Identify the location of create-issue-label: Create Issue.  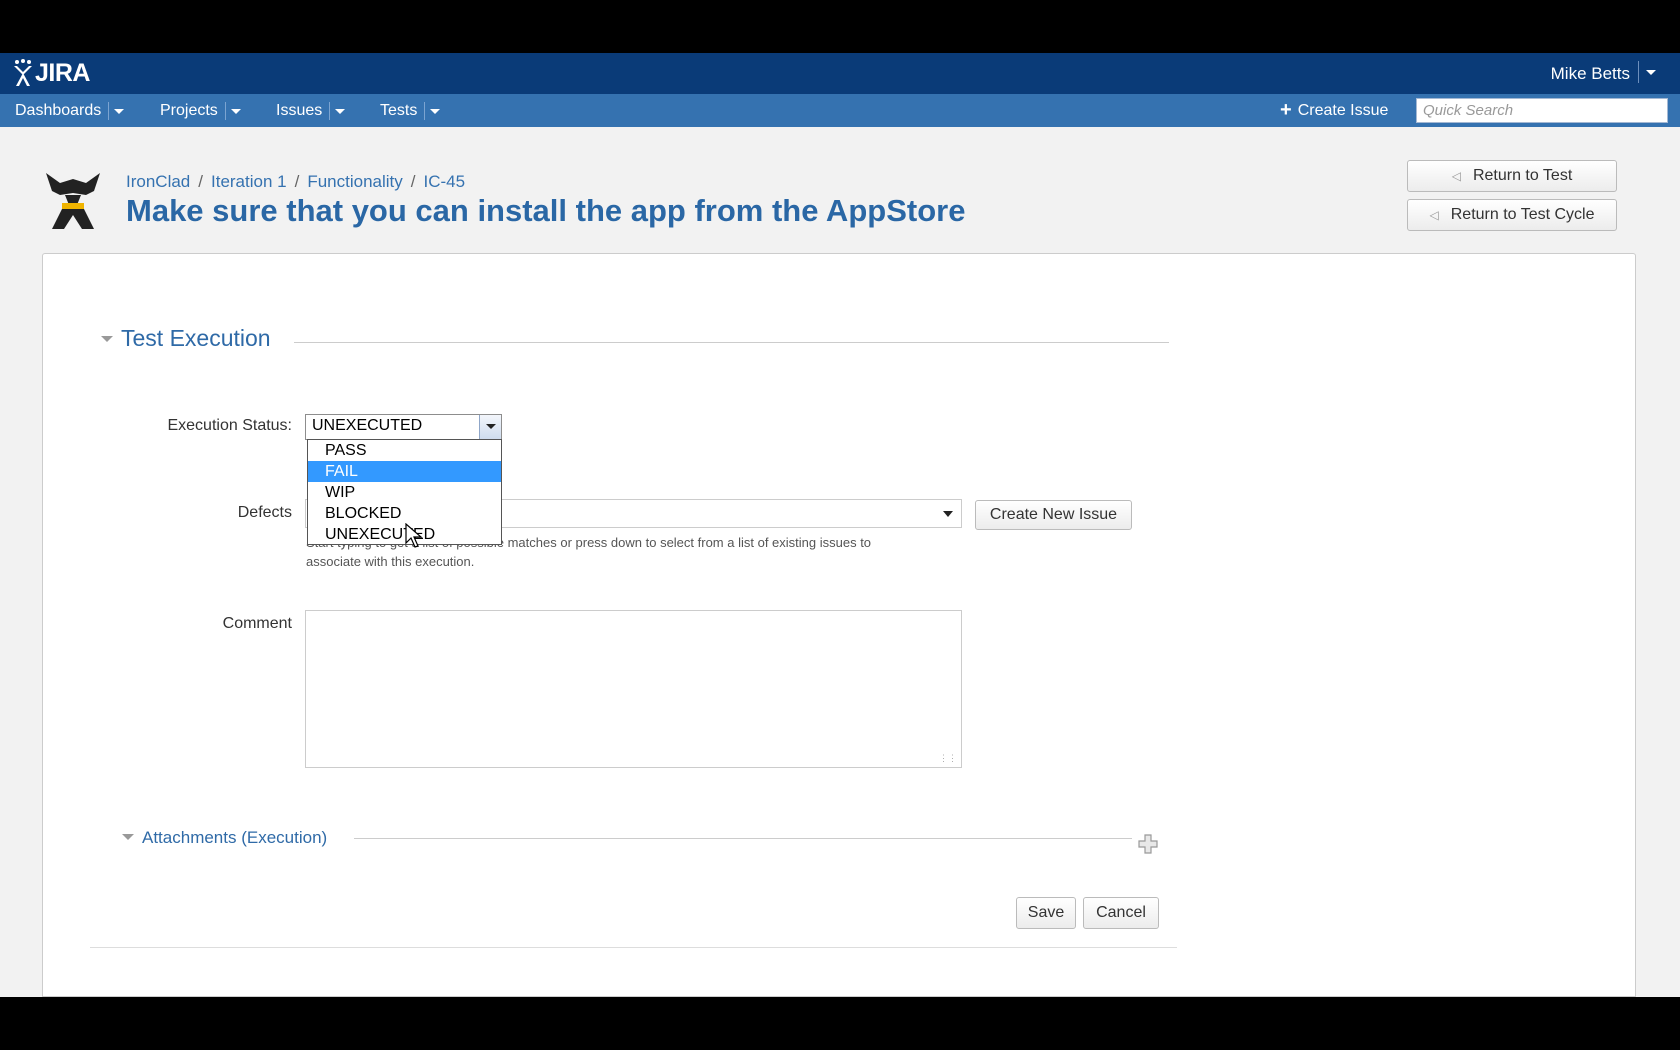
(1343, 110).